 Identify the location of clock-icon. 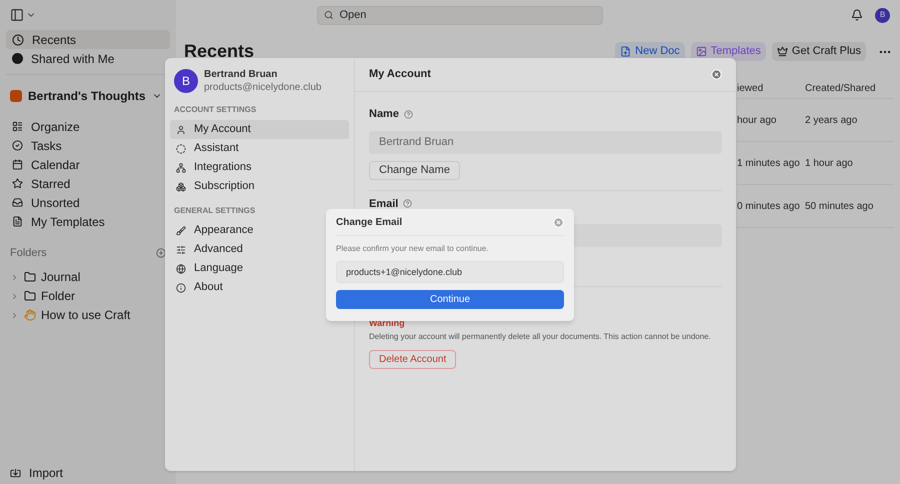
(18, 40).